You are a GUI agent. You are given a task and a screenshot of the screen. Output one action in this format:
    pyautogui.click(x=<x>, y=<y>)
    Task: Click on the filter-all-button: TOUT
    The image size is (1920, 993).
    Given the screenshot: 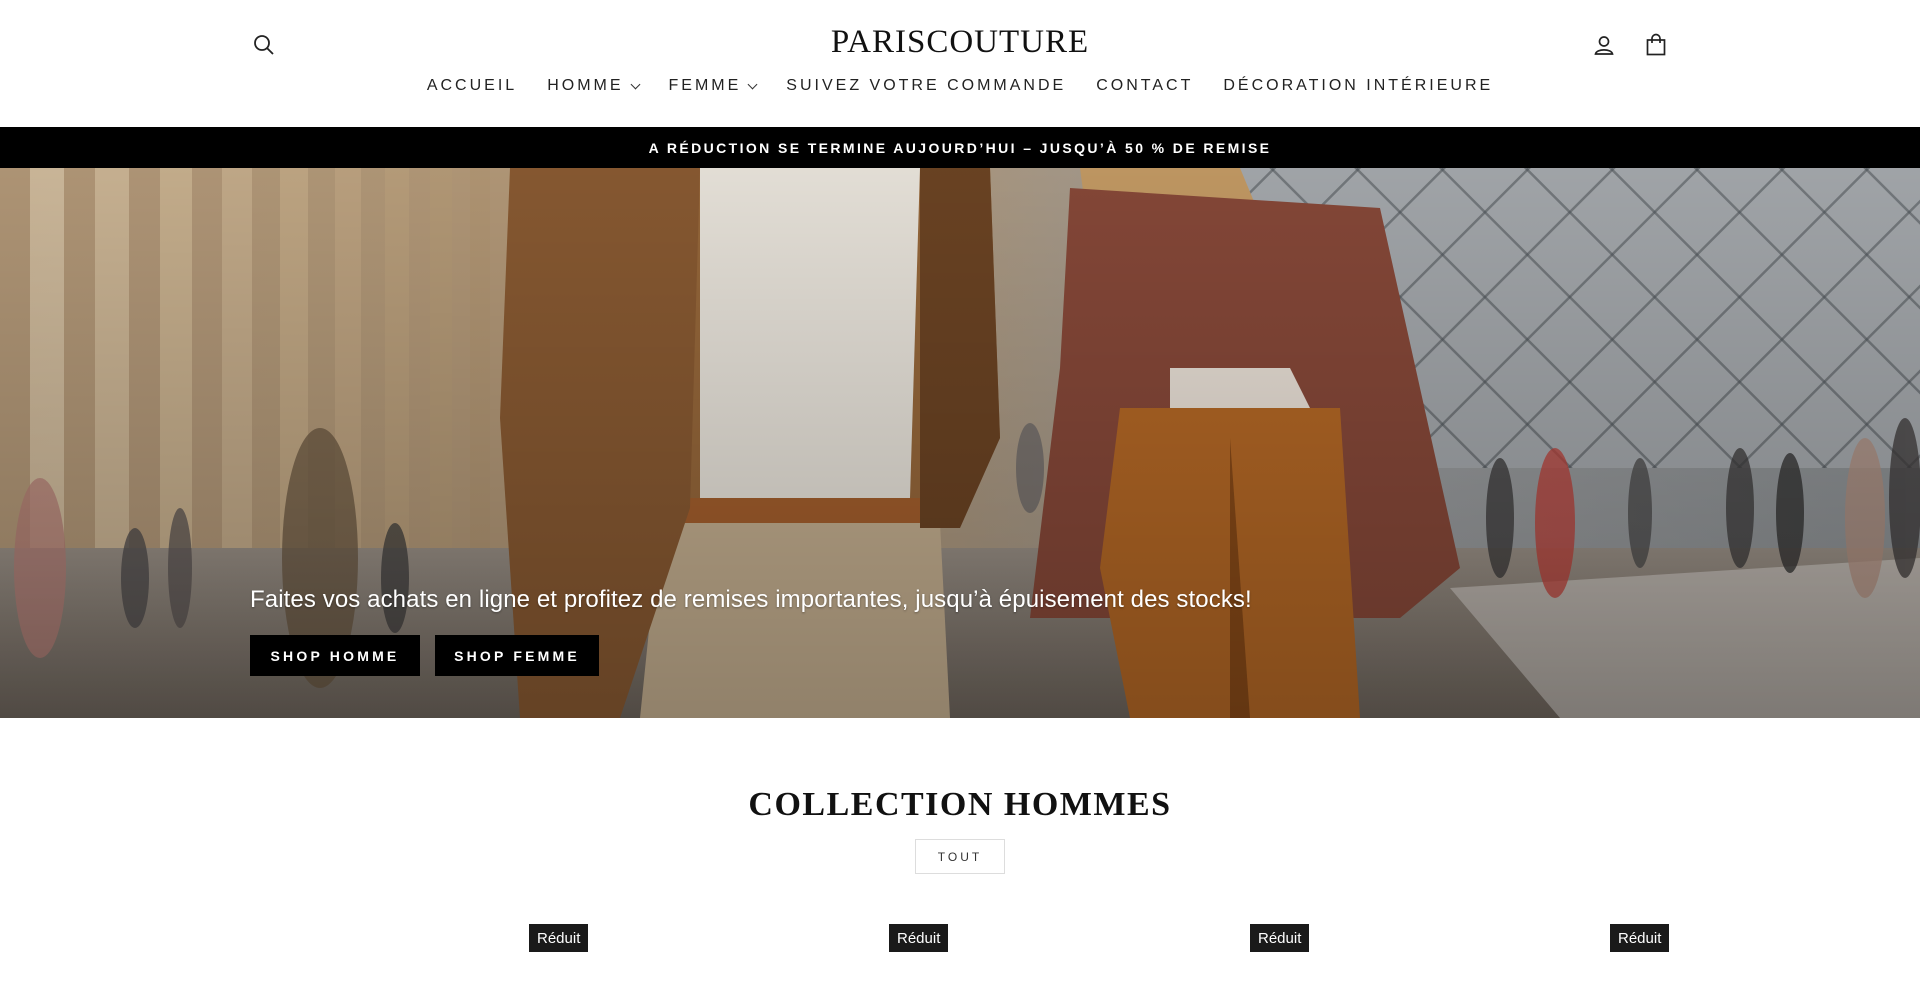 What is the action you would take?
    pyautogui.click(x=960, y=856)
    